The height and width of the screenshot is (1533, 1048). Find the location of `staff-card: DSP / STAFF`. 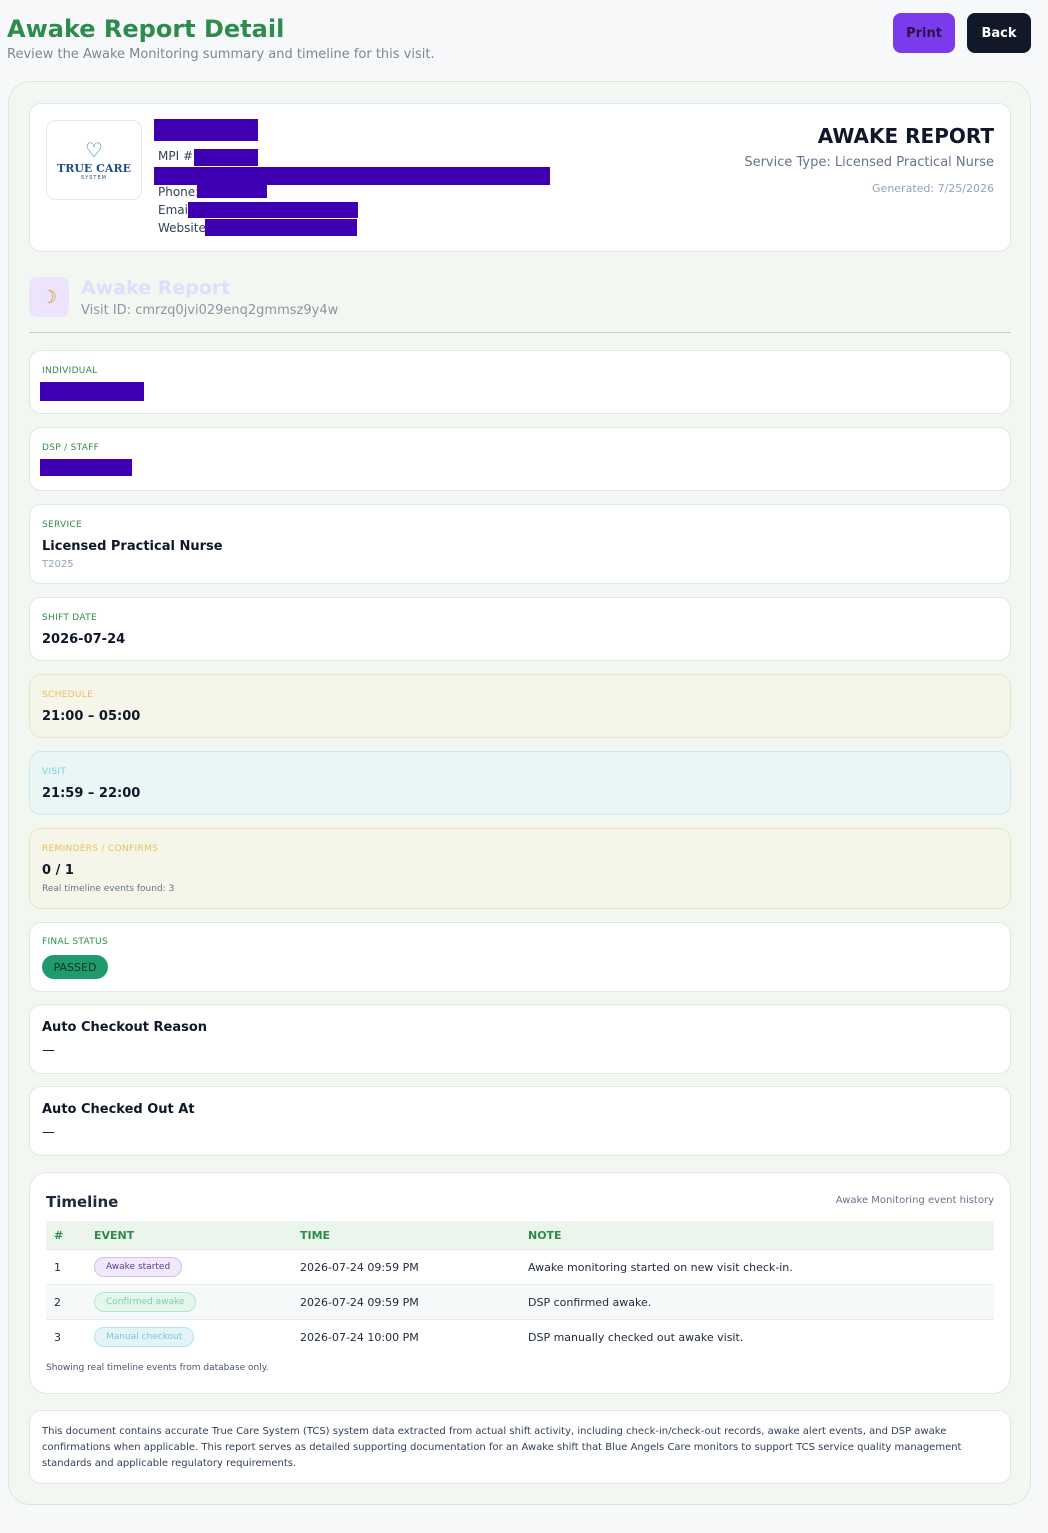

staff-card: DSP / STAFF is located at coordinates (520, 459).